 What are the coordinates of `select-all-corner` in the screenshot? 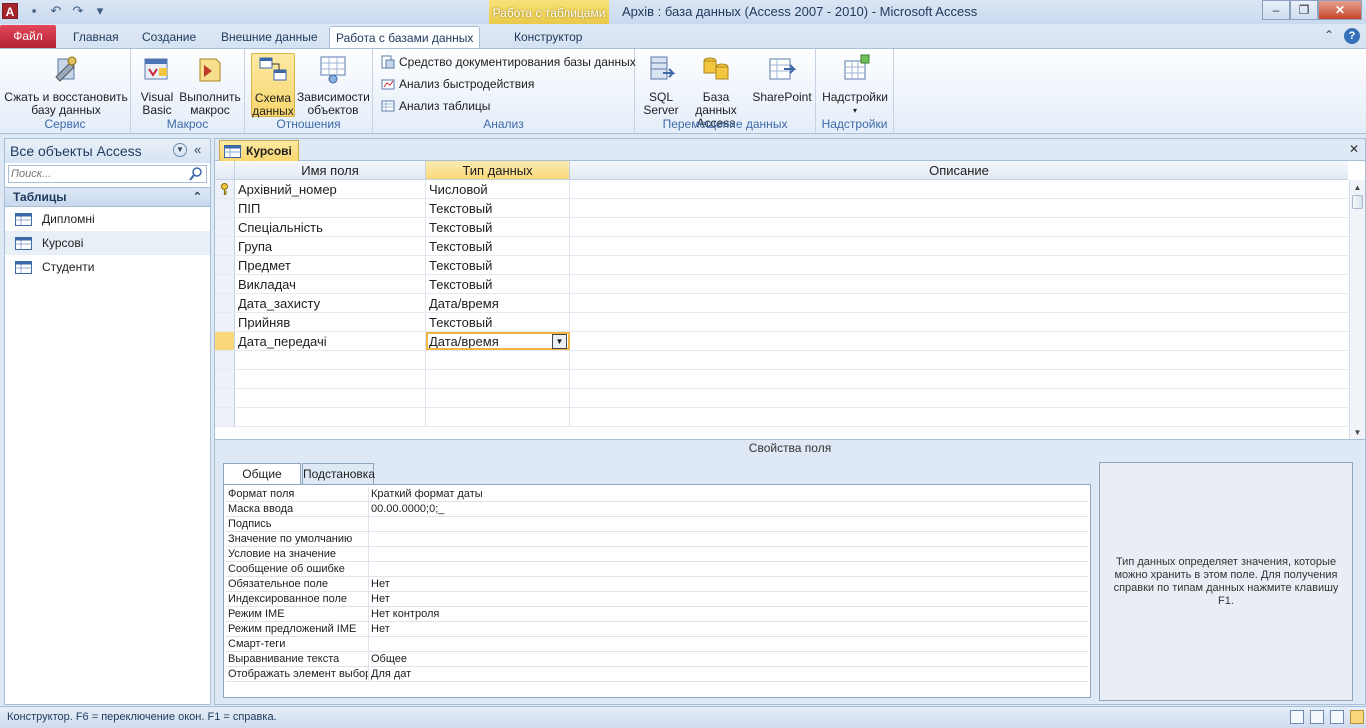 It's located at (225, 170).